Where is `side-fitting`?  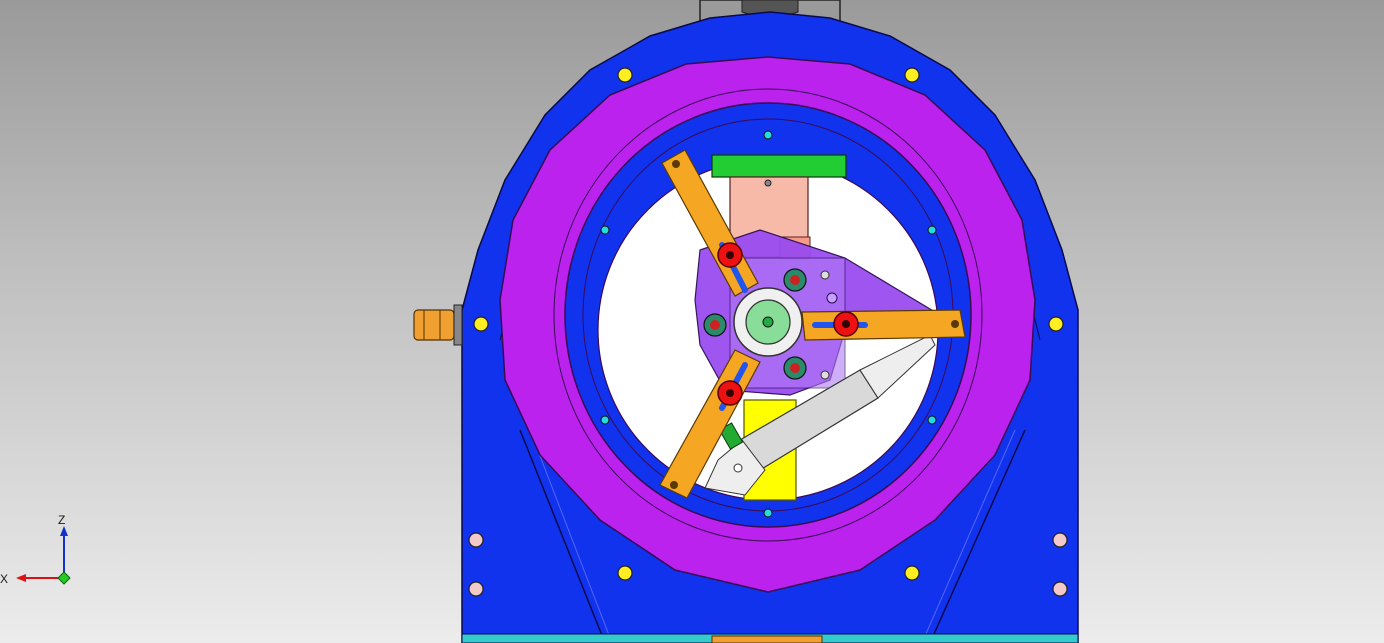 side-fitting is located at coordinates (438, 325).